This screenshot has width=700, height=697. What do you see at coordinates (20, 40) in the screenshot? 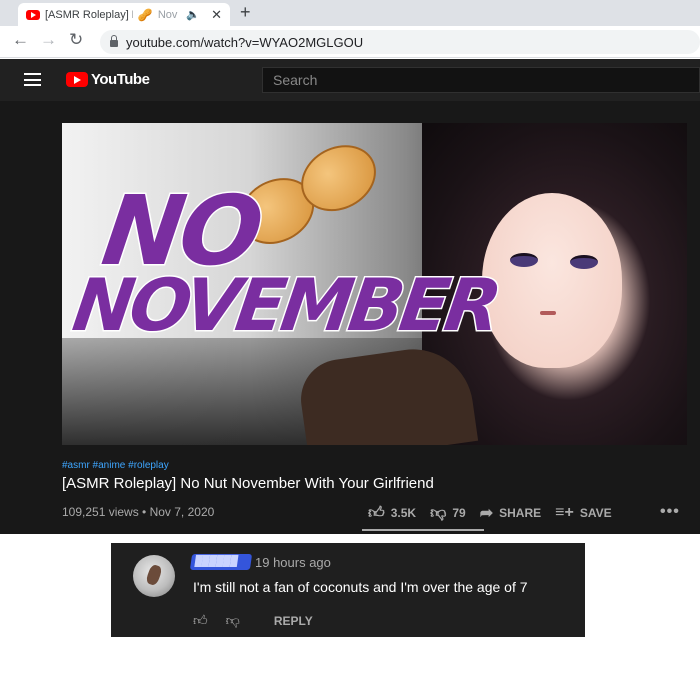
I see `back-arrow-icon: ←` at bounding box center [20, 40].